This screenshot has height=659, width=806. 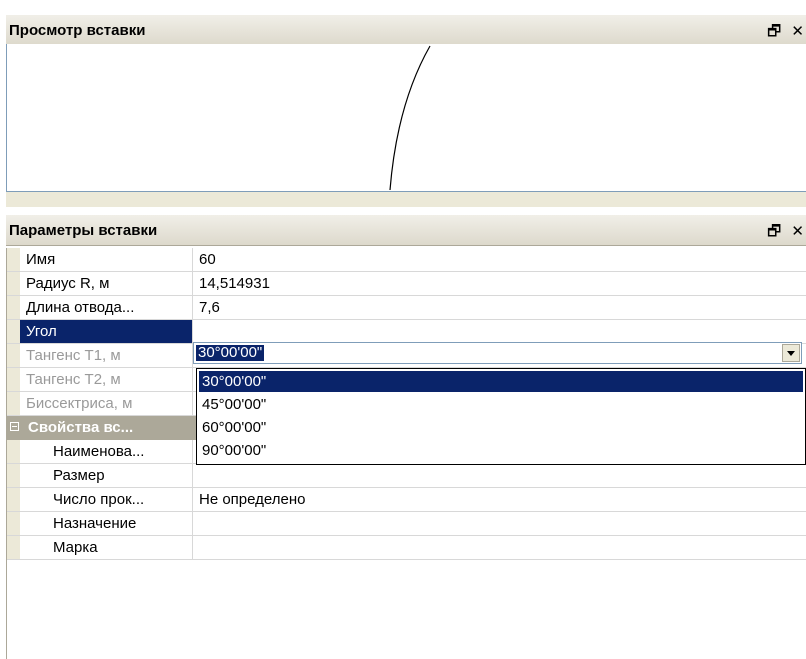 What do you see at coordinates (501, 381) in the screenshot?
I see `dropdown-option: 30°00'00"` at bounding box center [501, 381].